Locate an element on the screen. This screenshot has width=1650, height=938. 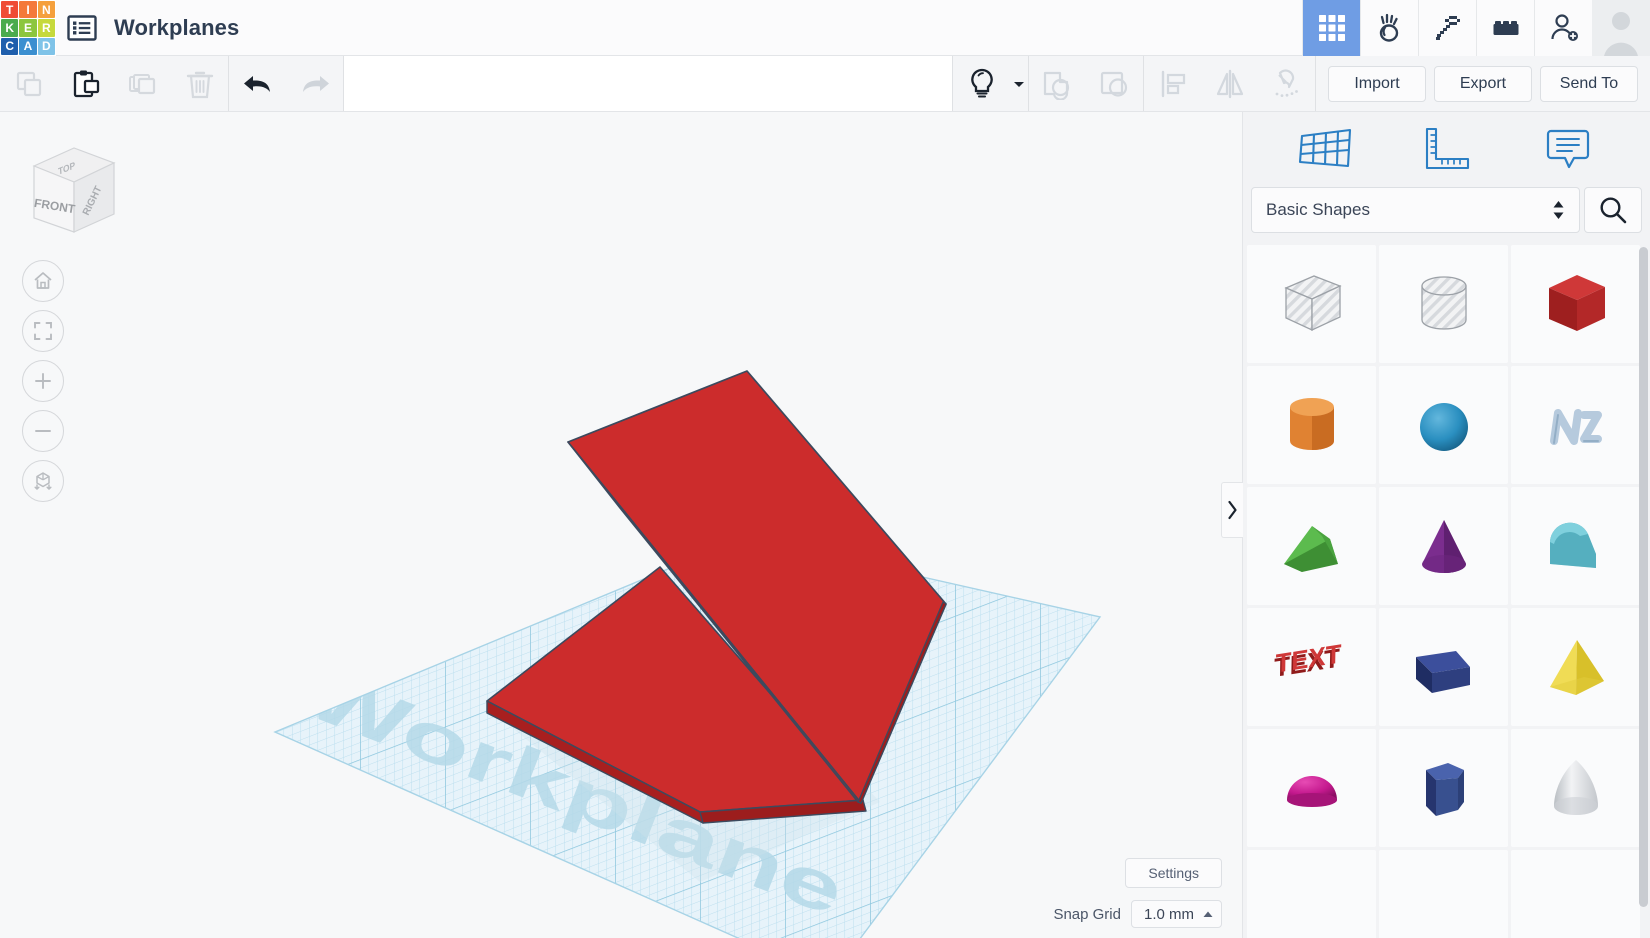
lightbulb-icon is located at coordinates (981, 83).